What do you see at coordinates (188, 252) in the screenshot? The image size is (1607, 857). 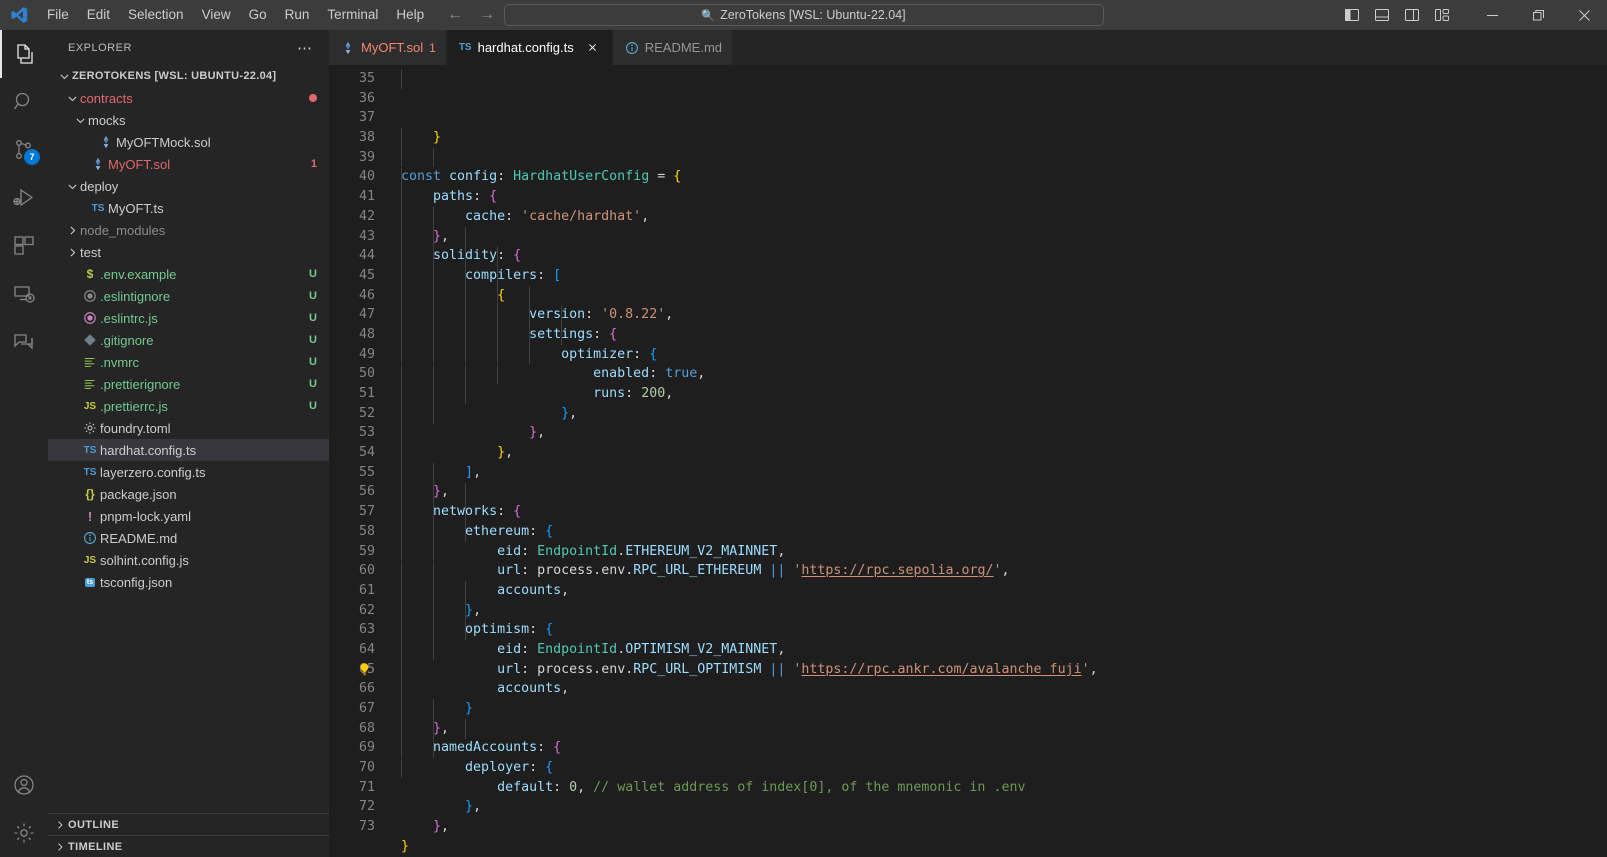 I see `tree-item-test: test` at bounding box center [188, 252].